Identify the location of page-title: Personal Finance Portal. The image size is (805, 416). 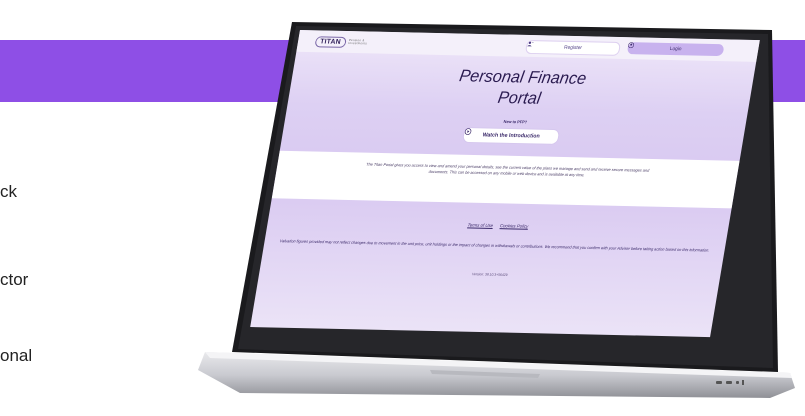
(521, 88).